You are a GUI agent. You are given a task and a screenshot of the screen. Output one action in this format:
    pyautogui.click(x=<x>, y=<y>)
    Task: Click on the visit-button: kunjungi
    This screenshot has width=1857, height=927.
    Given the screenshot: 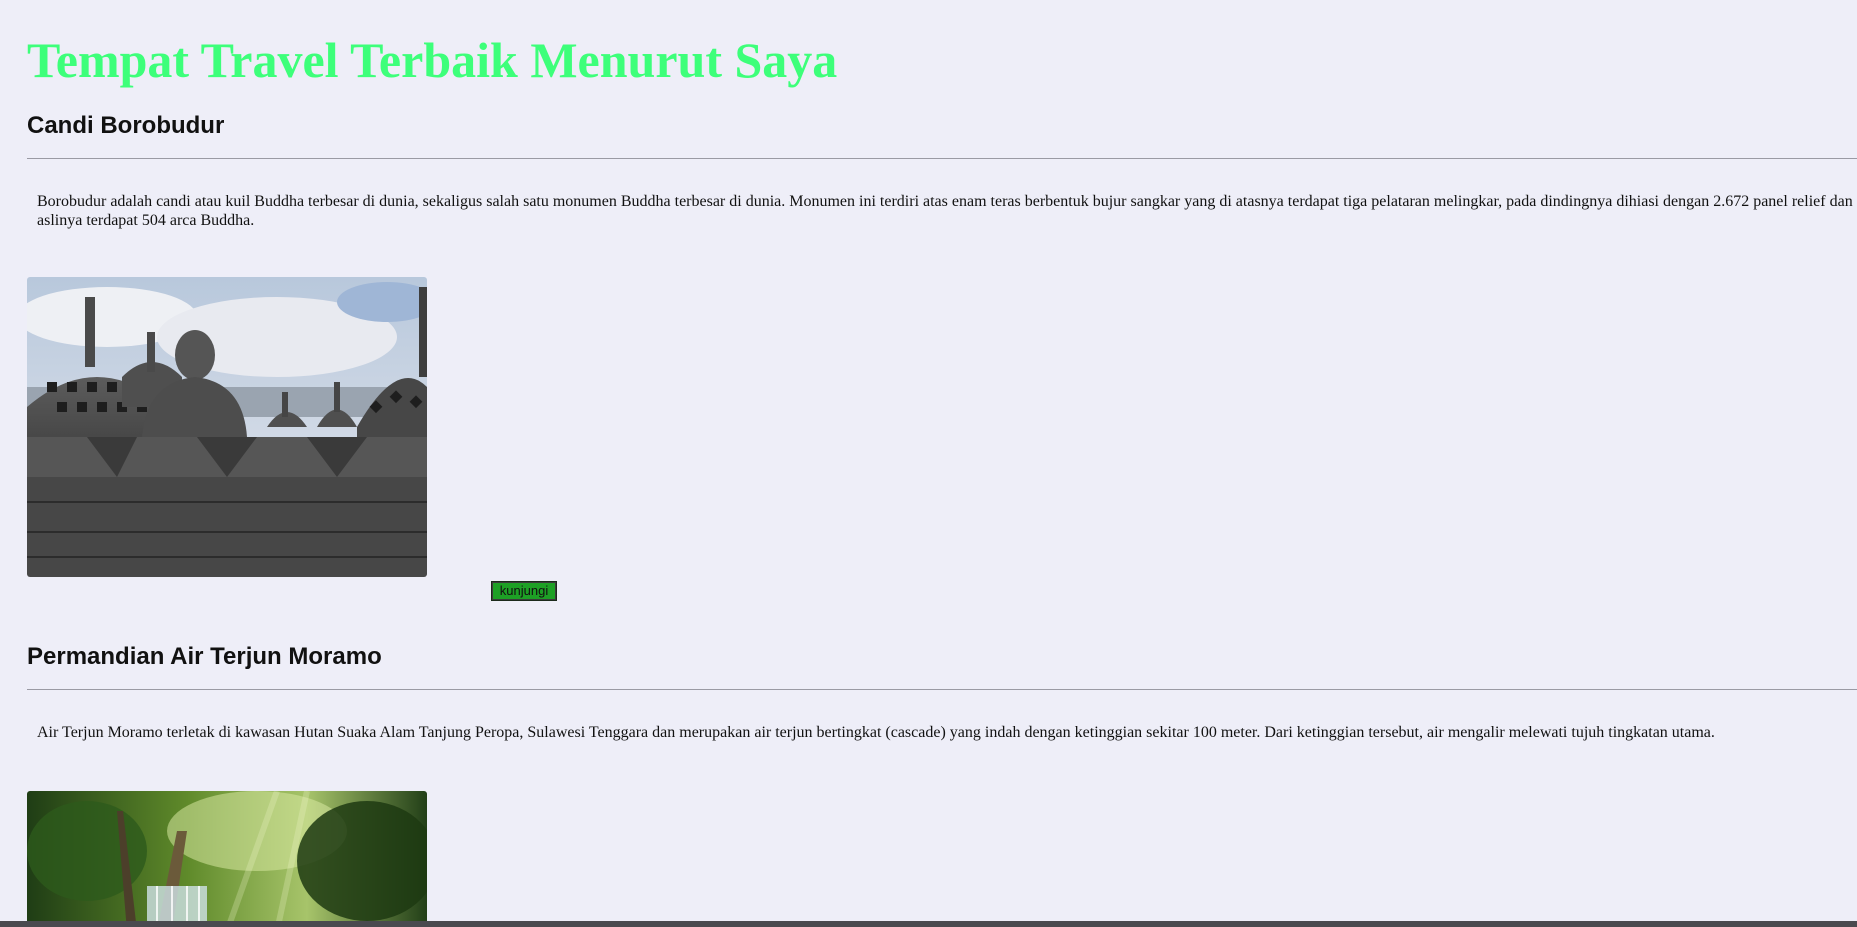 What is the action you would take?
    pyautogui.click(x=524, y=591)
    